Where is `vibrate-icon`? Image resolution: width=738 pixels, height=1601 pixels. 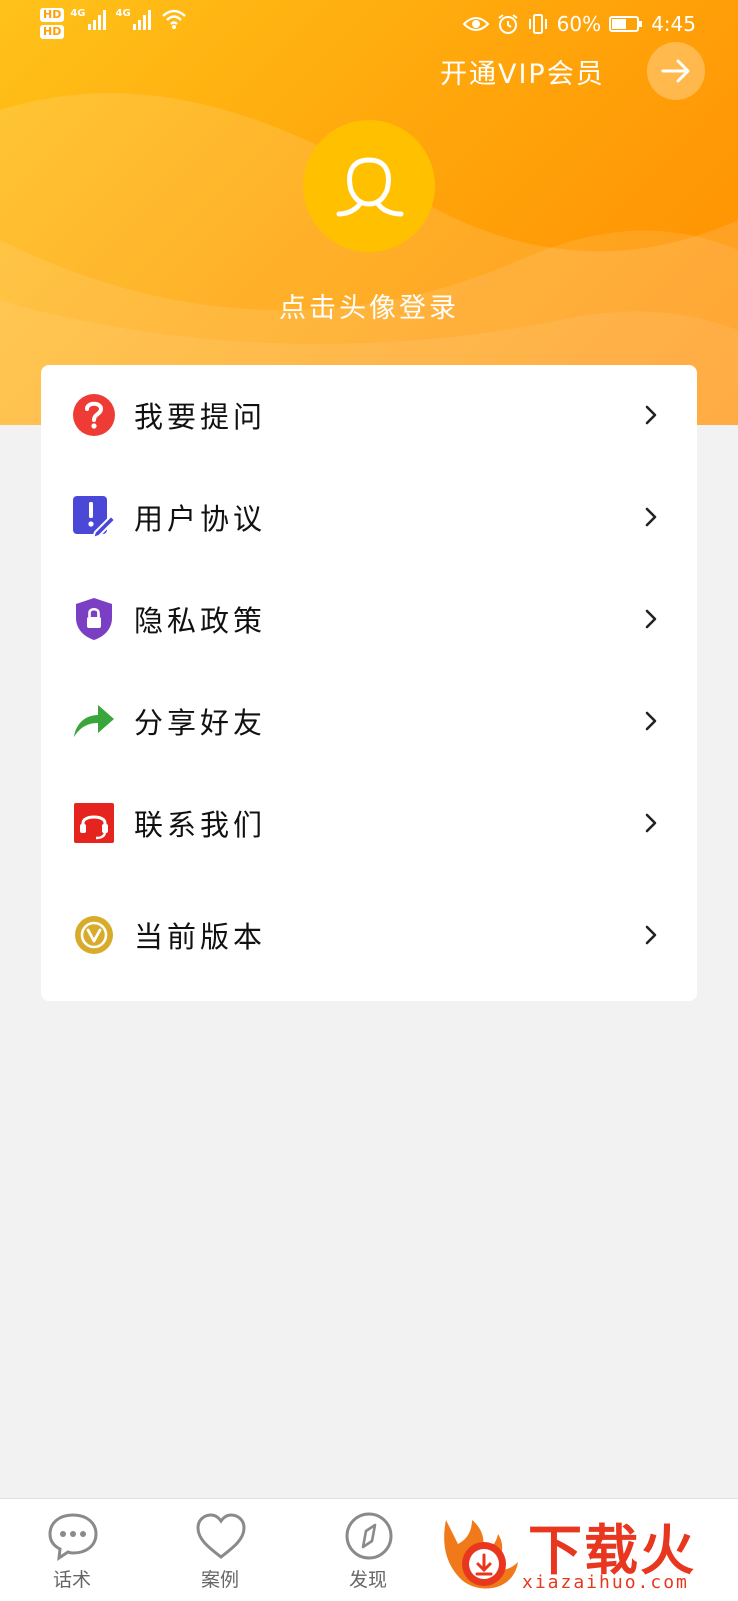 vibrate-icon is located at coordinates (537, 24).